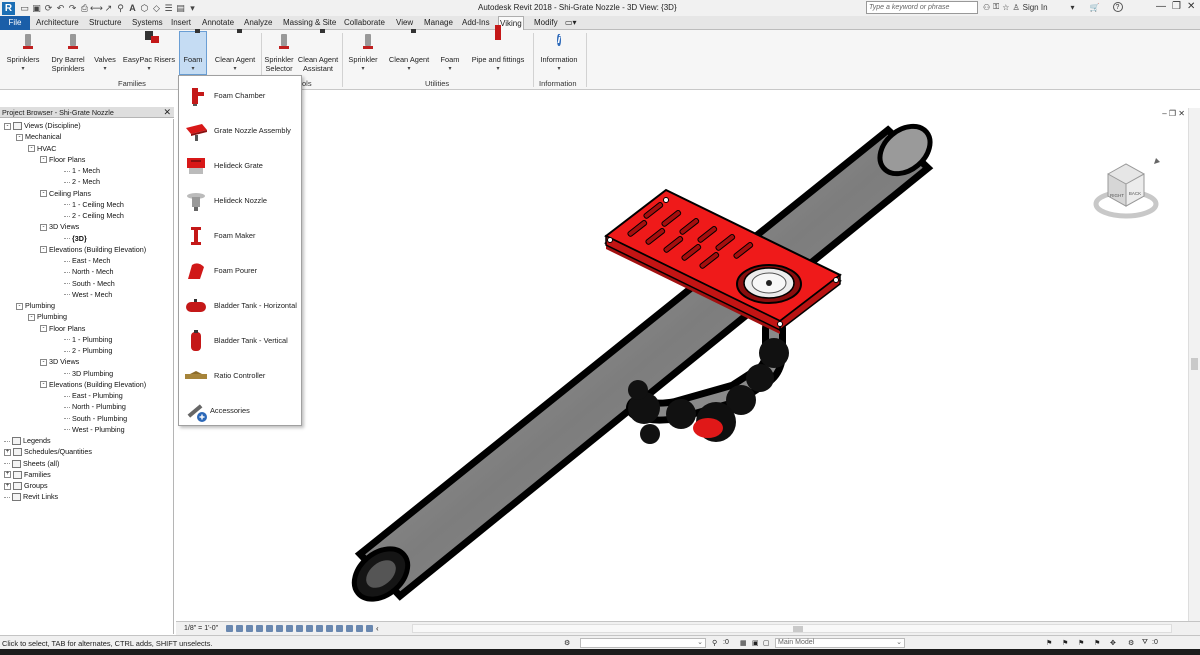 The image size is (1200, 655). What do you see at coordinates (240, 131) in the screenshot?
I see `menu-item-grate-nozzle-assembly: Grate Nozzle Assembly` at bounding box center [240, 131].